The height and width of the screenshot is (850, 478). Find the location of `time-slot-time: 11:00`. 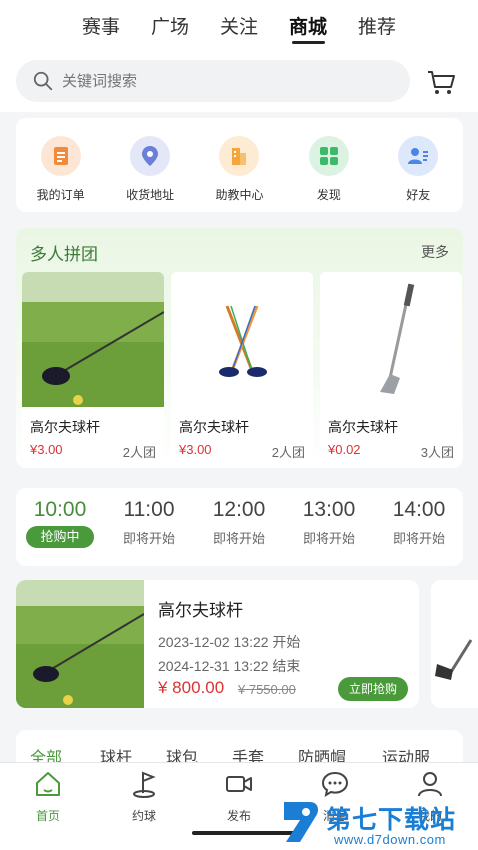

time-slot-time: 11:00 is located at coordinates (149, 509).